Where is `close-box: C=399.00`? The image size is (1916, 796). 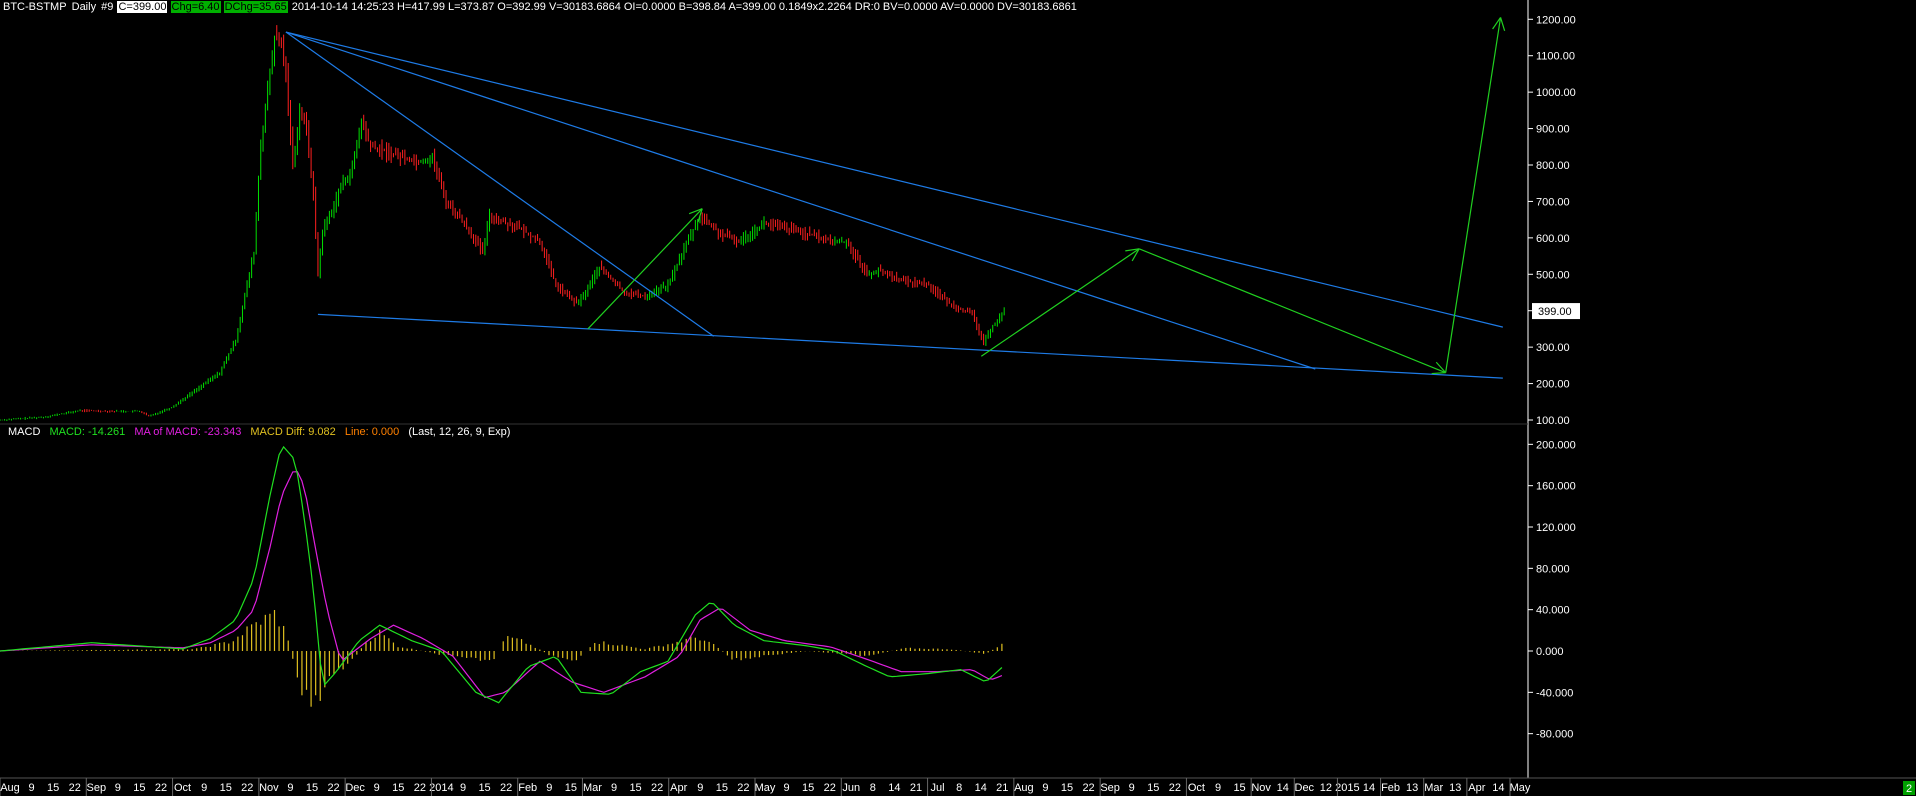
close-box: C=399.00 is located at coordinates (142, 7).